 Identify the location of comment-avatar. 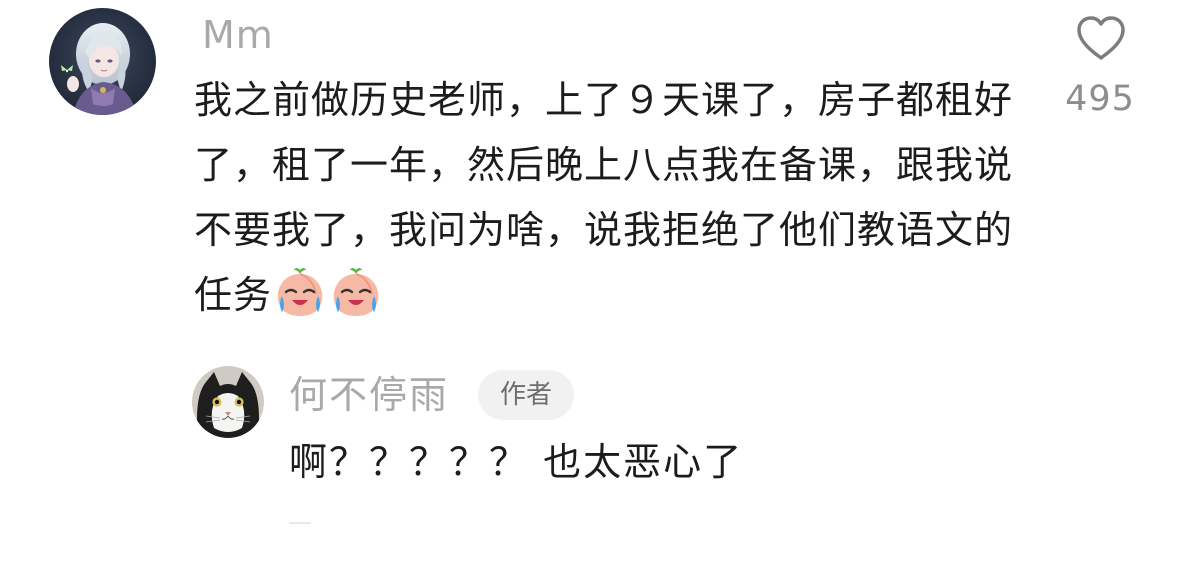
(102, 61).